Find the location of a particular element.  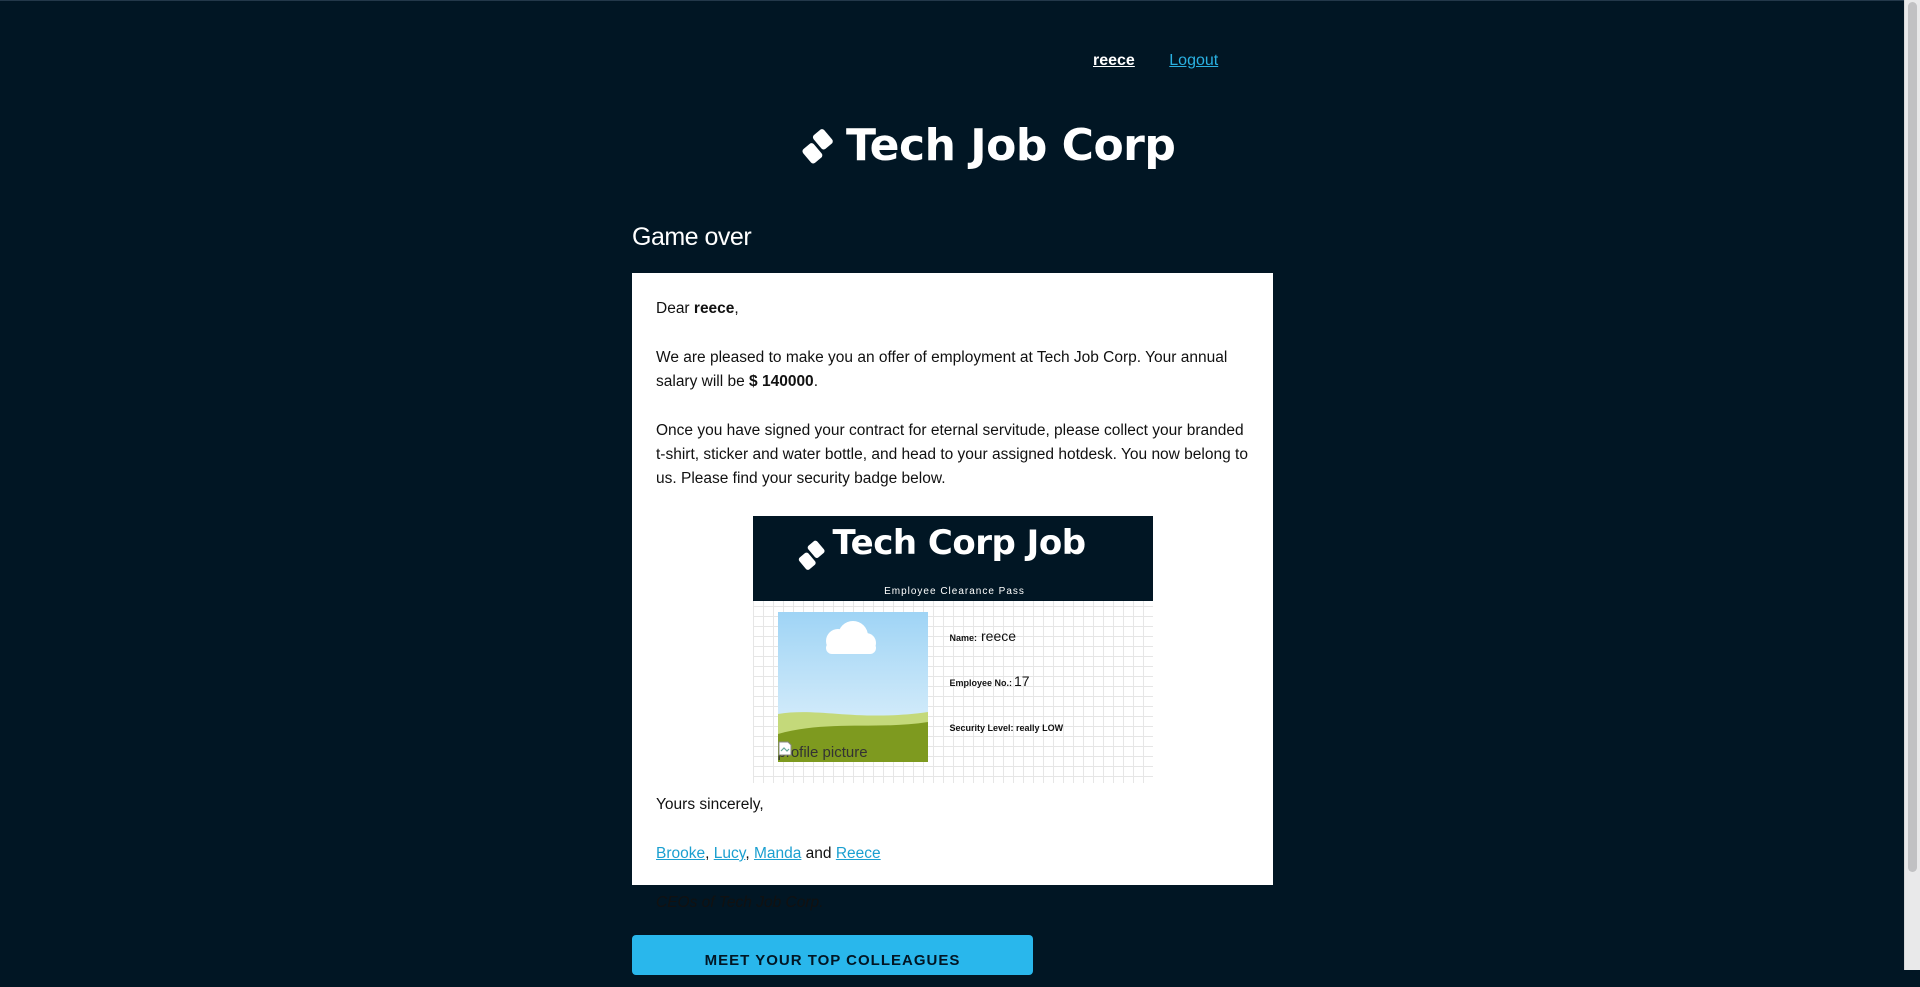

profile-picture: profile picture is located at coordinates (852, 687).